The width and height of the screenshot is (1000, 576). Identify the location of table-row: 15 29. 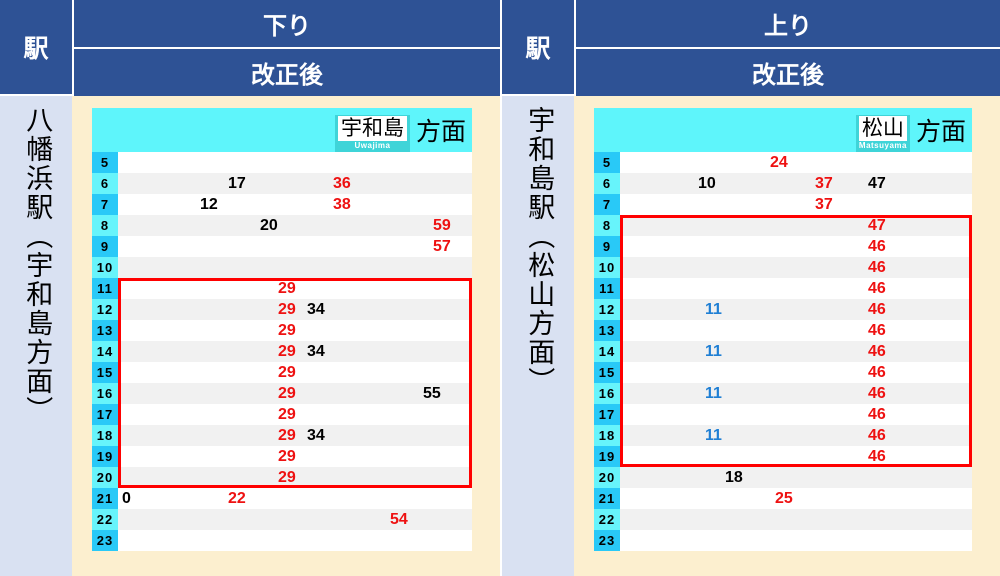
(282, 372).